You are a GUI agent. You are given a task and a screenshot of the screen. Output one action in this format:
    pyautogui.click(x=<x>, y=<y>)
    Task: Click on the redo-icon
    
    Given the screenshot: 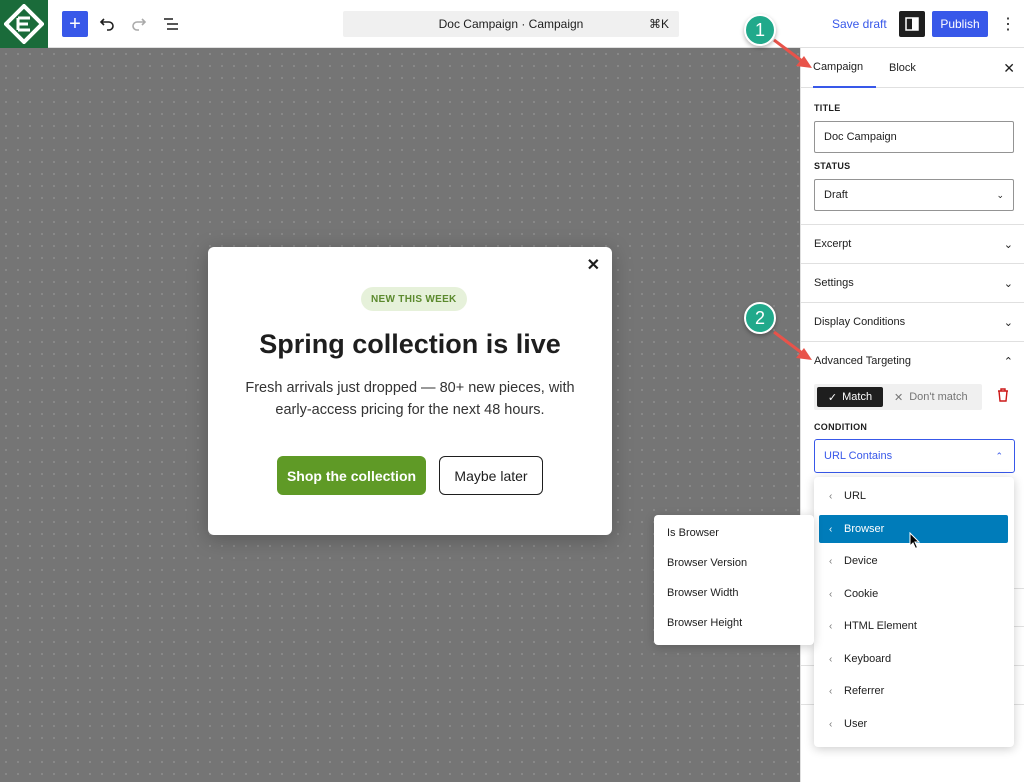 What is the action you would take?
    pyautogui.click(x=139, y=24)
    